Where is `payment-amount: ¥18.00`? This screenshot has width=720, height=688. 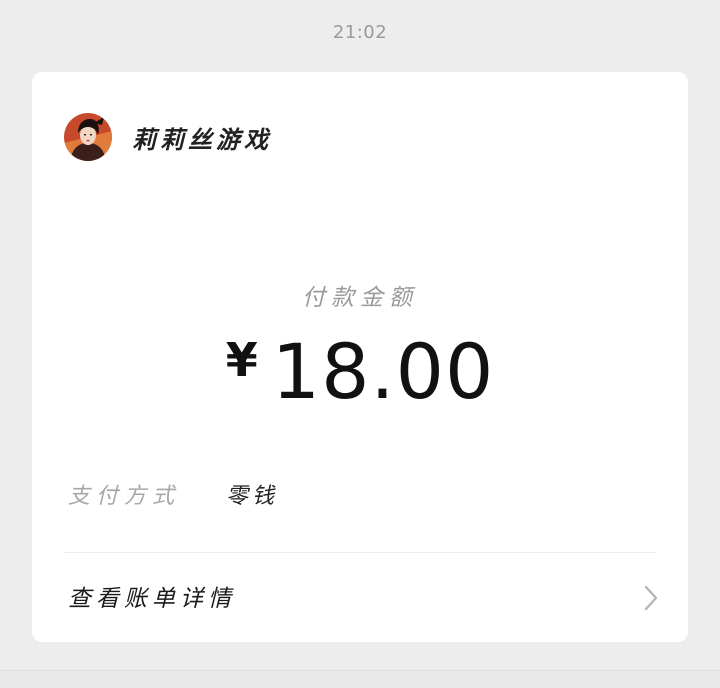 payment-amount: ¥18.00 is located at coordinates (360, 372).